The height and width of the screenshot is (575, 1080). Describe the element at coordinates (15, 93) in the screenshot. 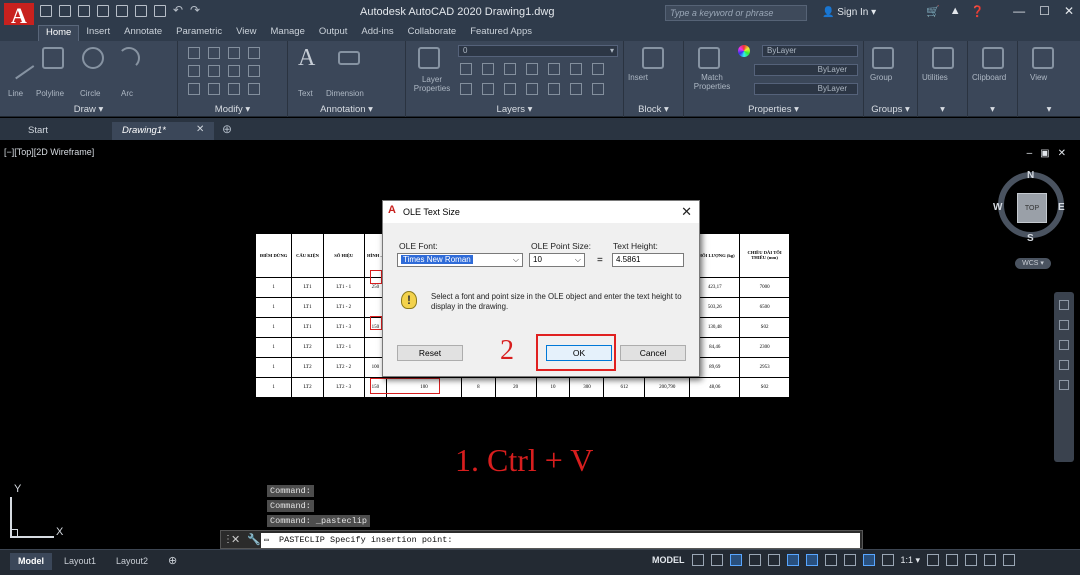

I see `line-tool-label: Line` at that location.